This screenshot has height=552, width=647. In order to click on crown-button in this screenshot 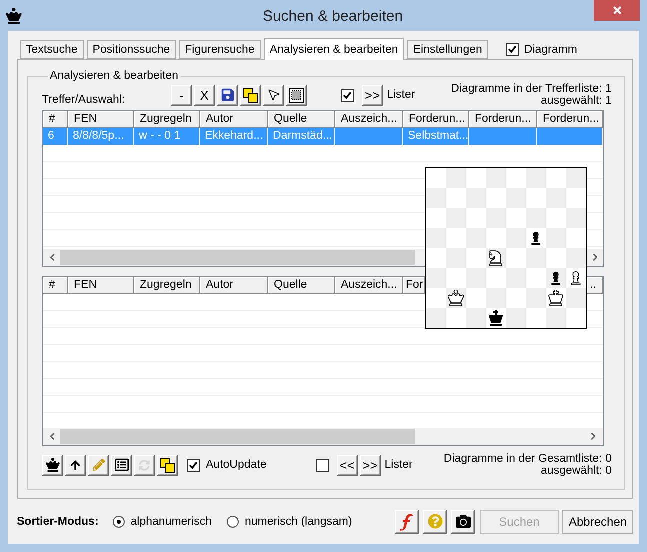, I will do `click(52, 465)`.